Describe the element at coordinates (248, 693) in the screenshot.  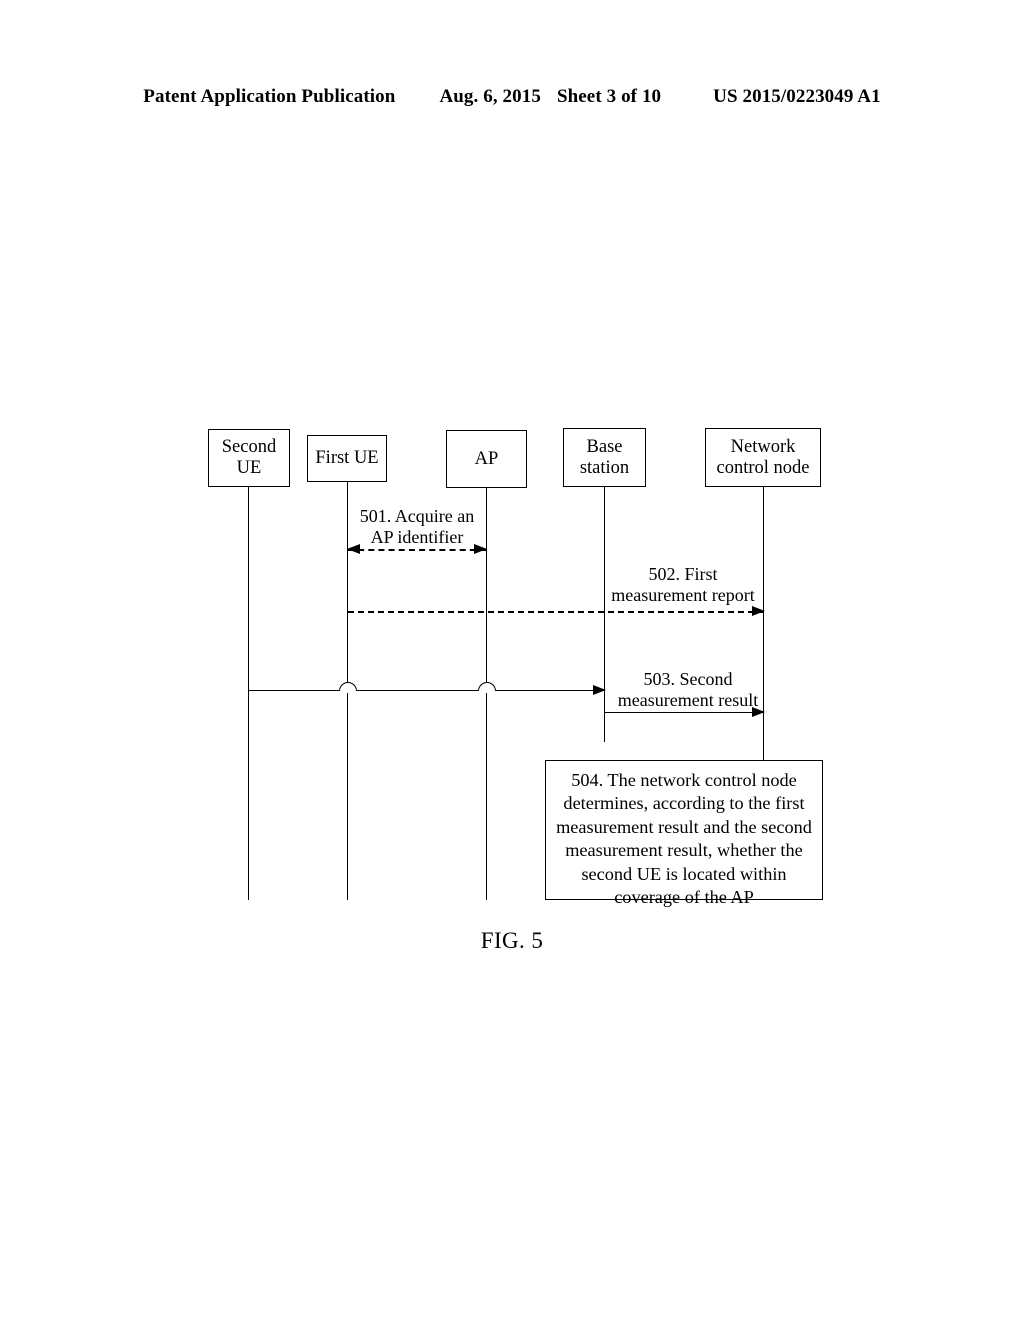
I see `lifeline-second-ue` at that location.